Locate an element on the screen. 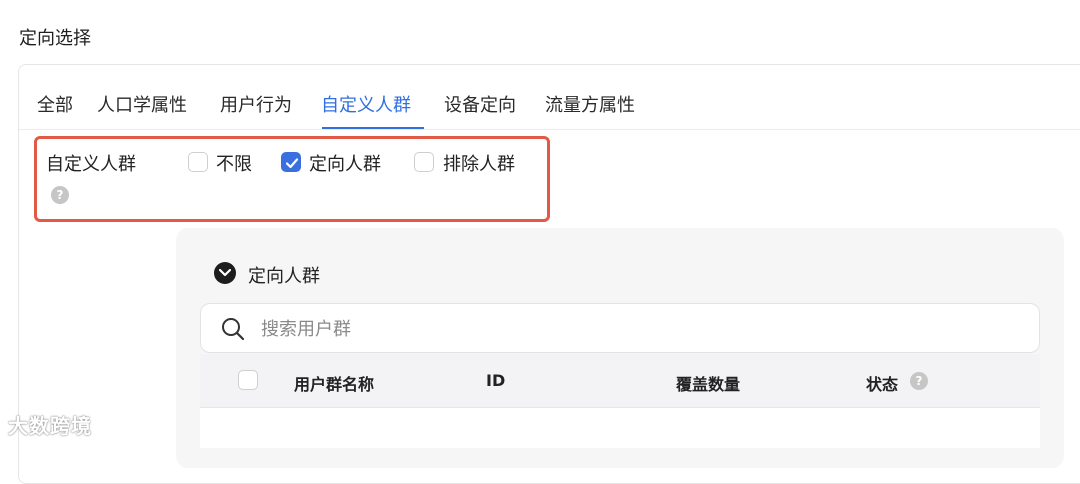 The width and height of the screenshot is (1080, 484). tab-bar: 全部 人口学属性 用户行为 自定义人群 设备定向 流量方属性 is located at coordinates (549, 97).